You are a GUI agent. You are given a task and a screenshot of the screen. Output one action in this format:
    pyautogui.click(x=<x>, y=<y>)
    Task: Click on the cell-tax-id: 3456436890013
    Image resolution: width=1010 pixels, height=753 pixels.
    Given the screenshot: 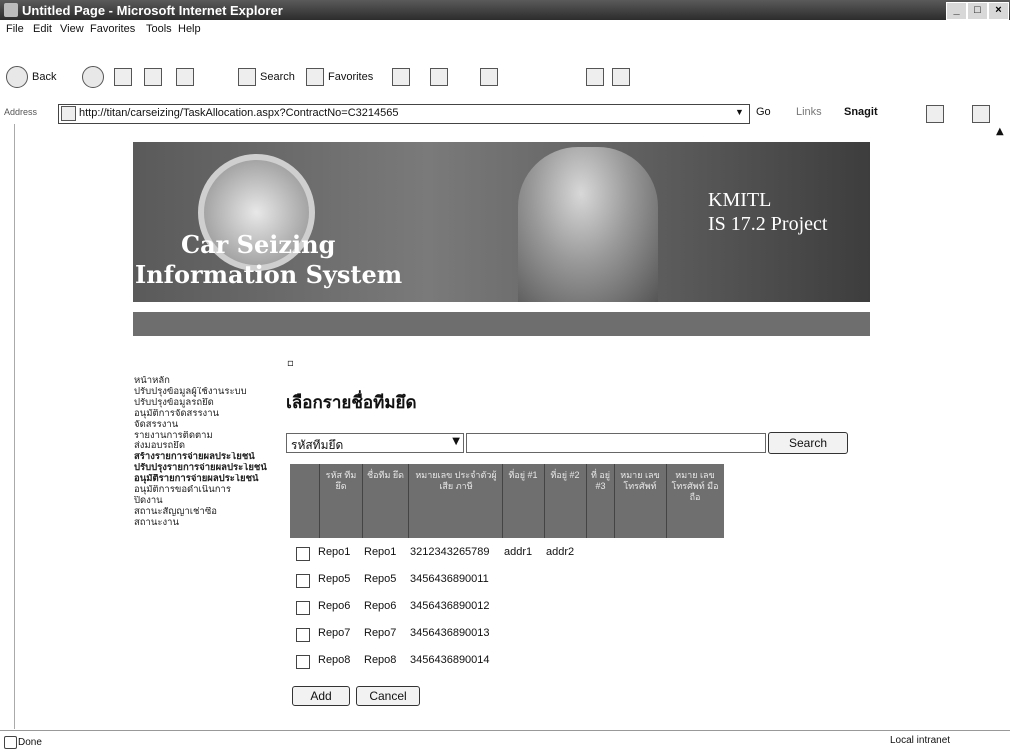 What is the action you would take?
    pyautogui.click(x=450, y=633)
    